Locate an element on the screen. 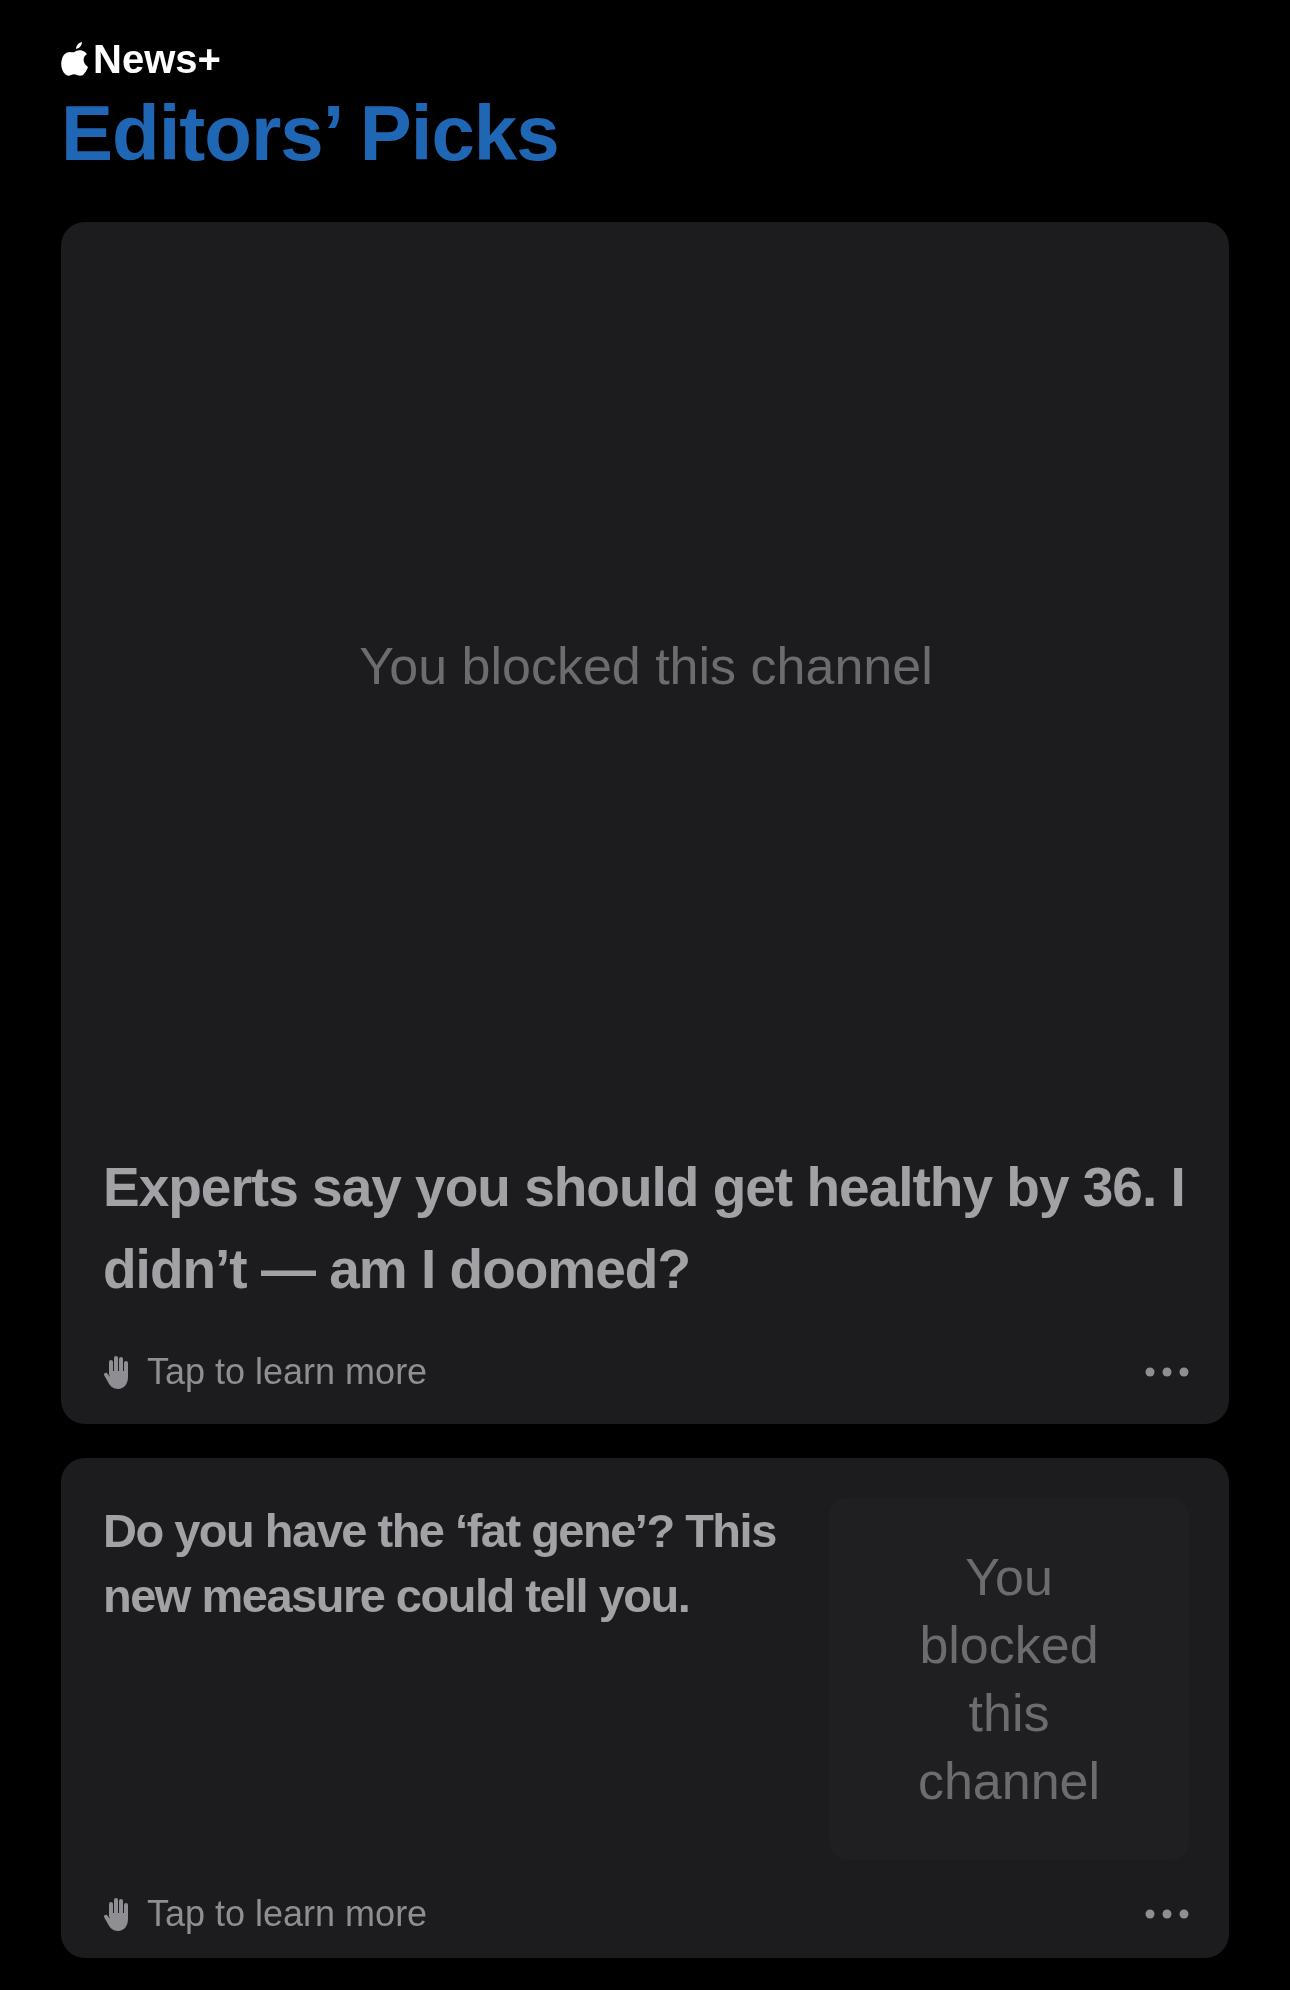 Image resolution: width=1290 pixels, height=1990 pixels. page-title: Editors’ Picks is located at coordinates (310, 133).